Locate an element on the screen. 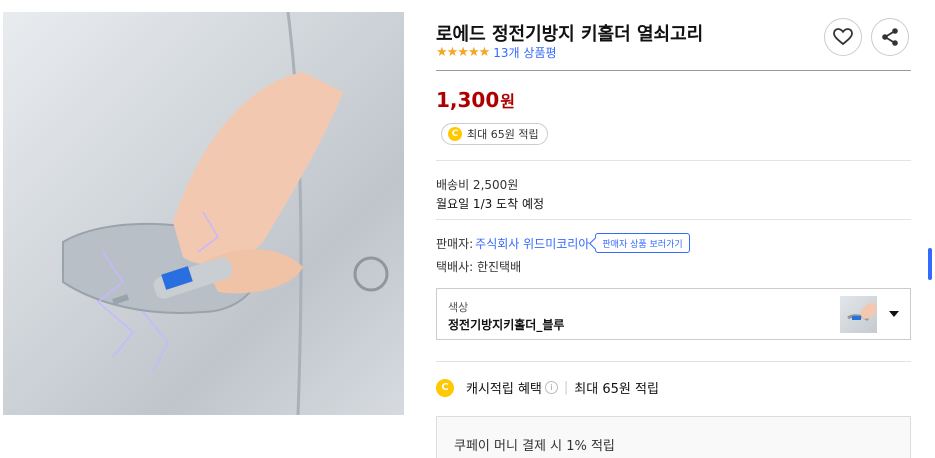 Image resolution: width=935 pixels, height=458 pixels. seller-name-link: 주식회사 위드미코리아 is located at coordinates (532, 243).